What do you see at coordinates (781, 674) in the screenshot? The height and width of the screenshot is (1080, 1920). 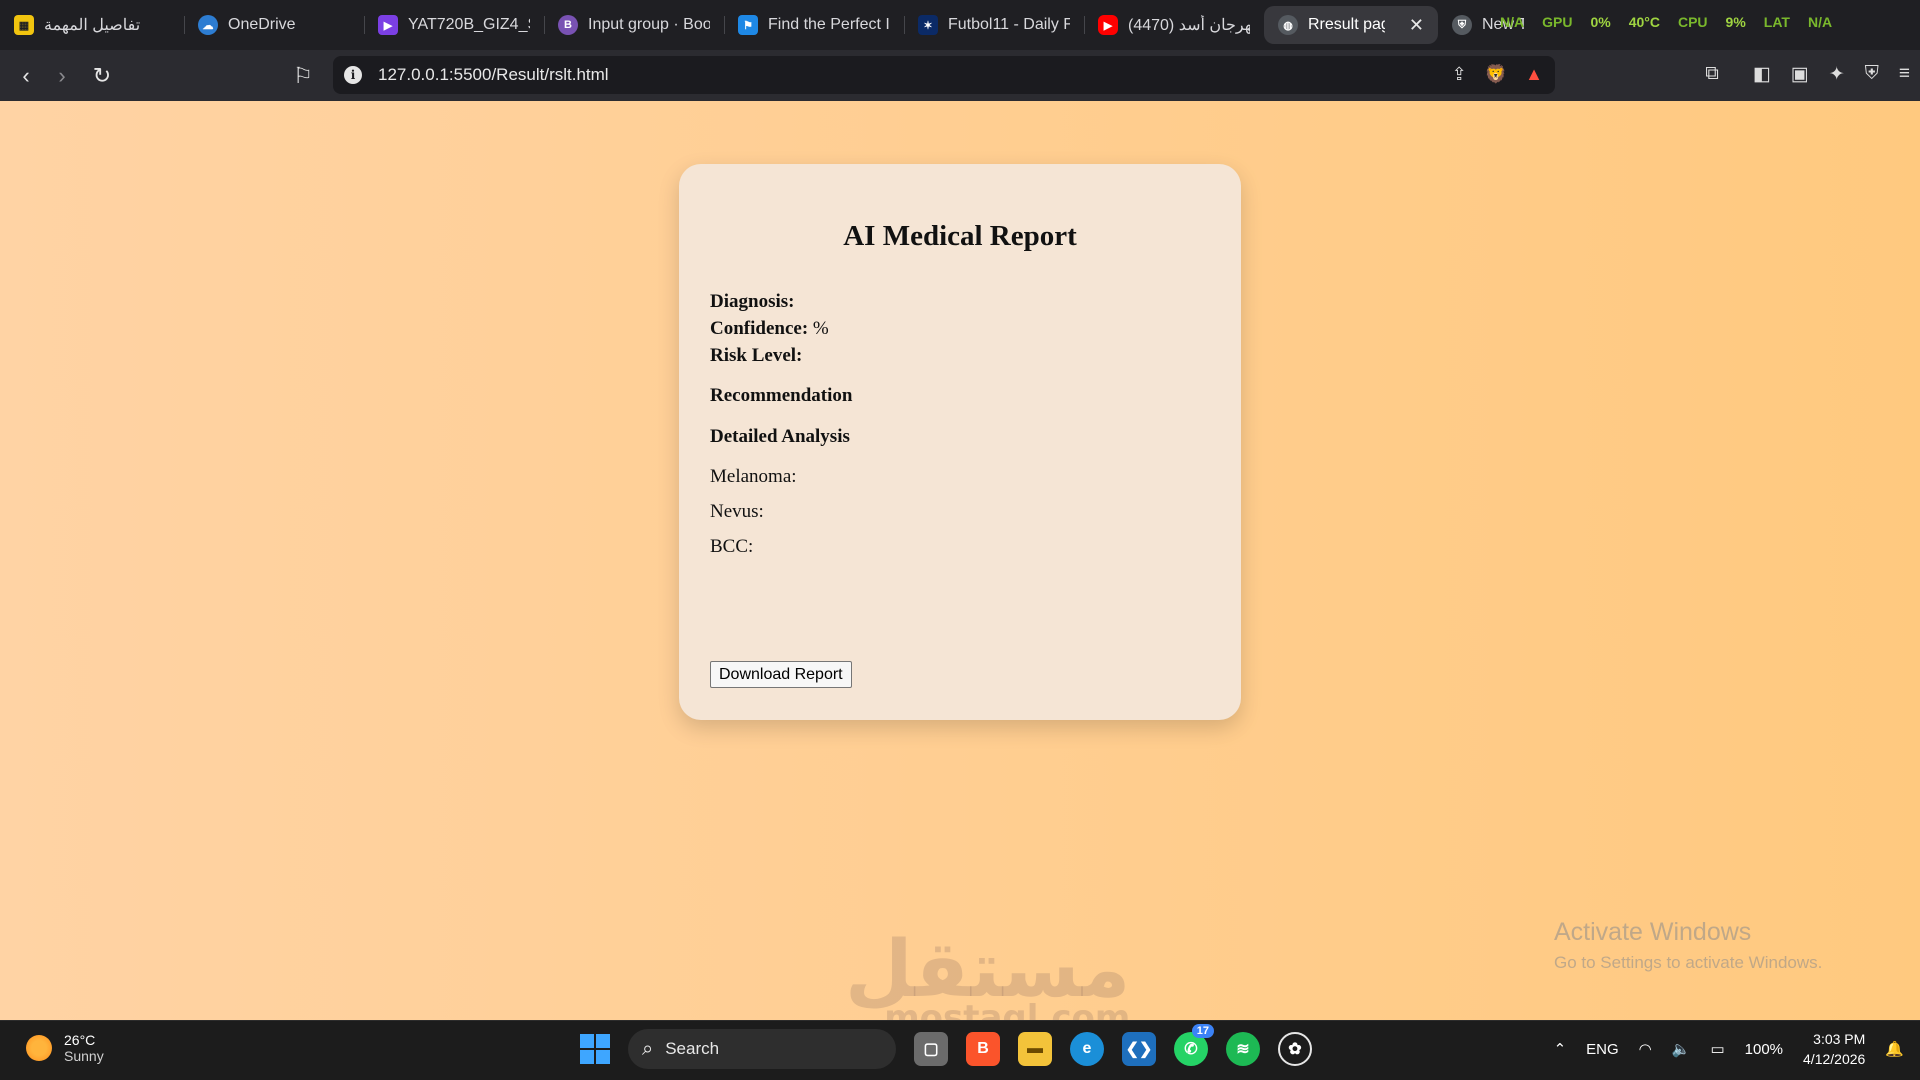 I see `download-report-button: Download Report` at bounding box center [781, 674].